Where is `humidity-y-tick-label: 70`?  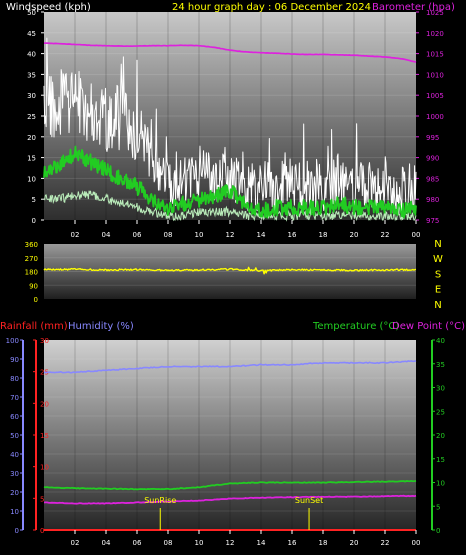
humidity-y-tick-label: 70 is located at coordinates (14, 398).